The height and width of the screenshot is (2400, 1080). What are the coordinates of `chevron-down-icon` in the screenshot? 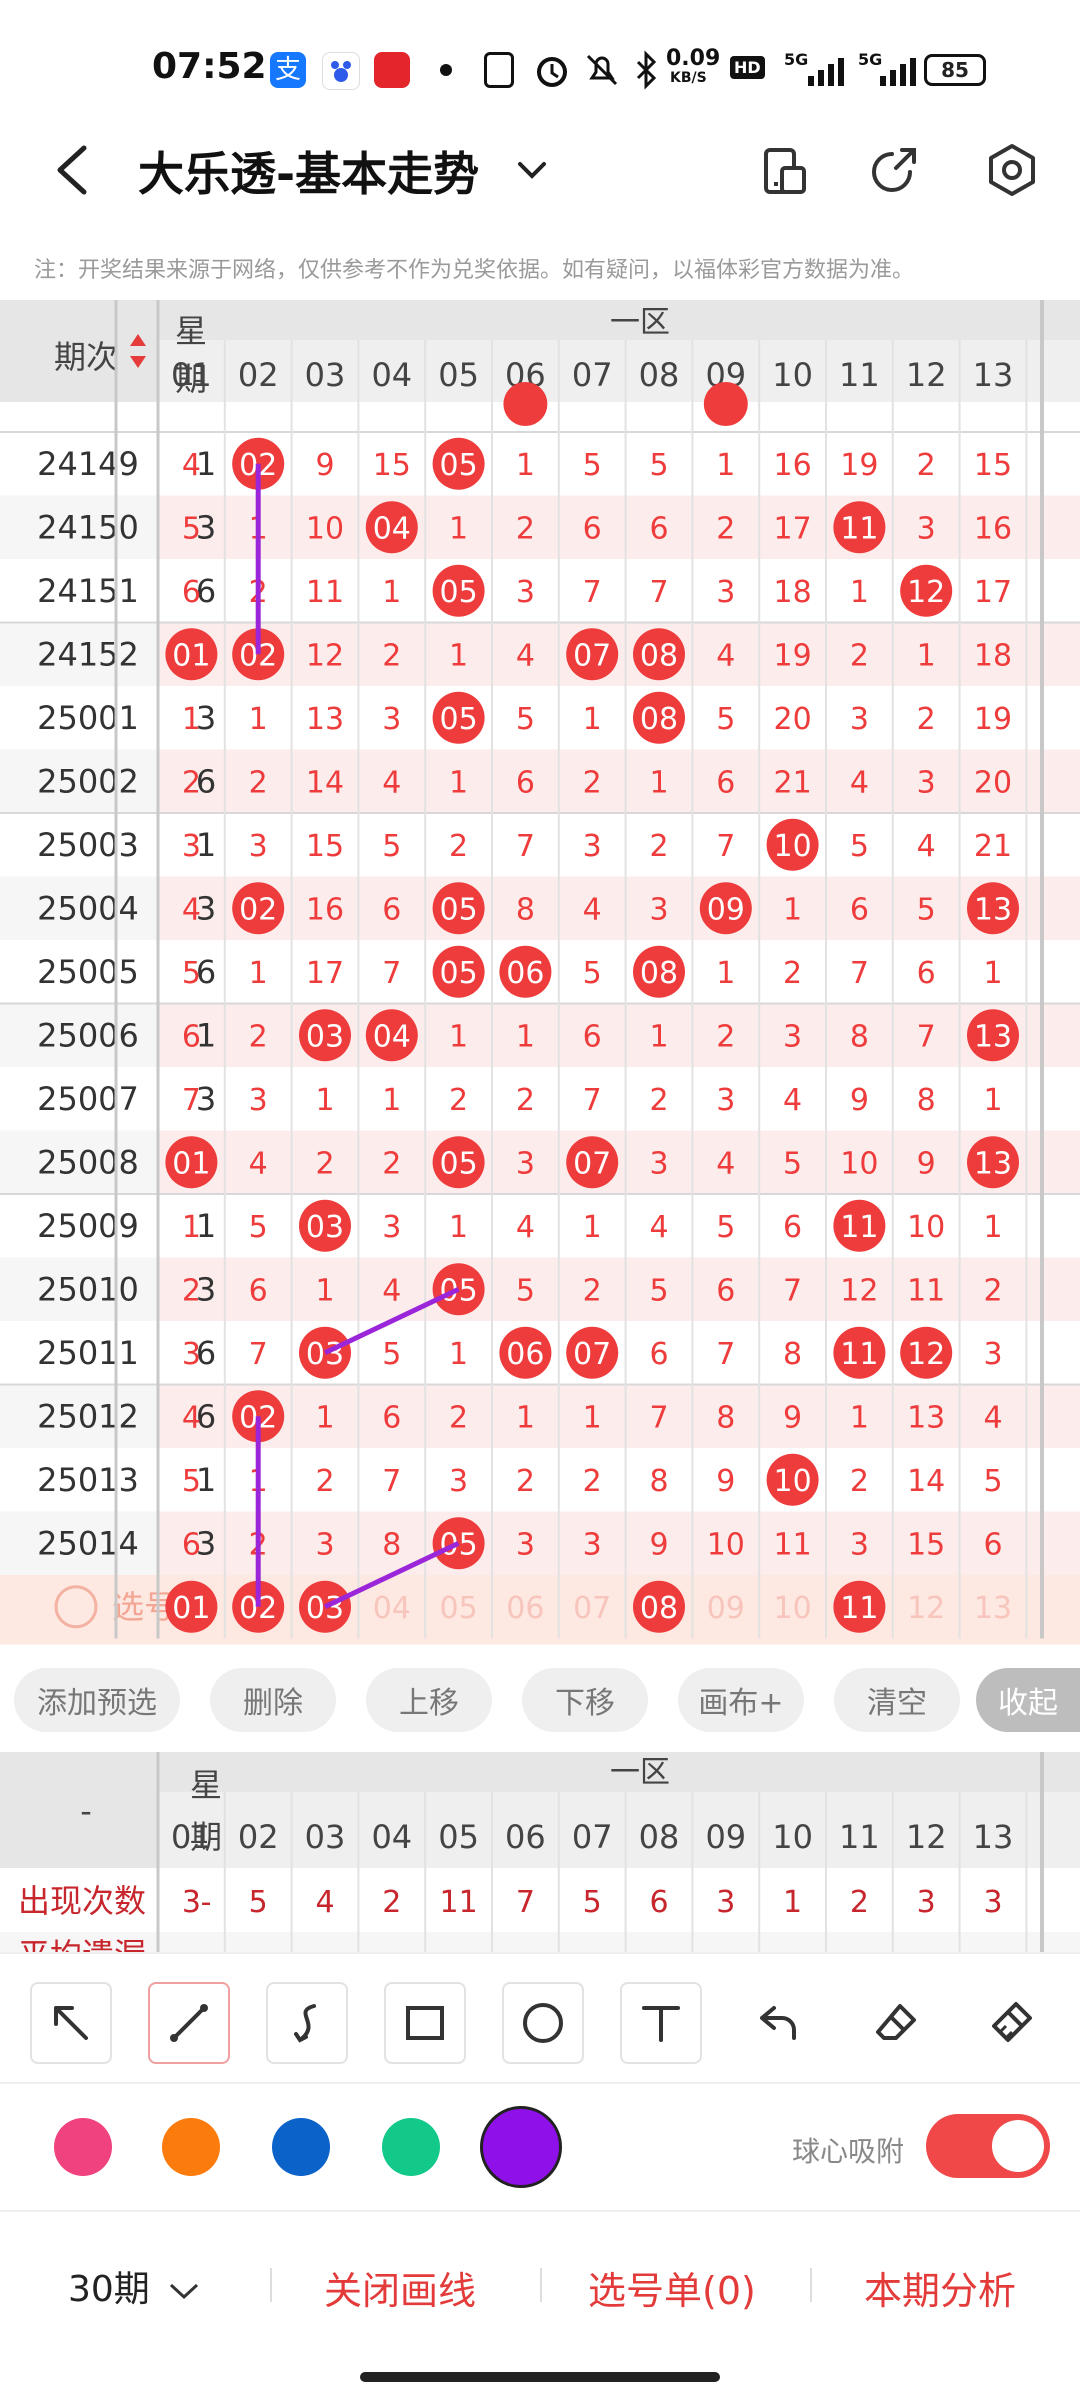 It's located at (532, 170).